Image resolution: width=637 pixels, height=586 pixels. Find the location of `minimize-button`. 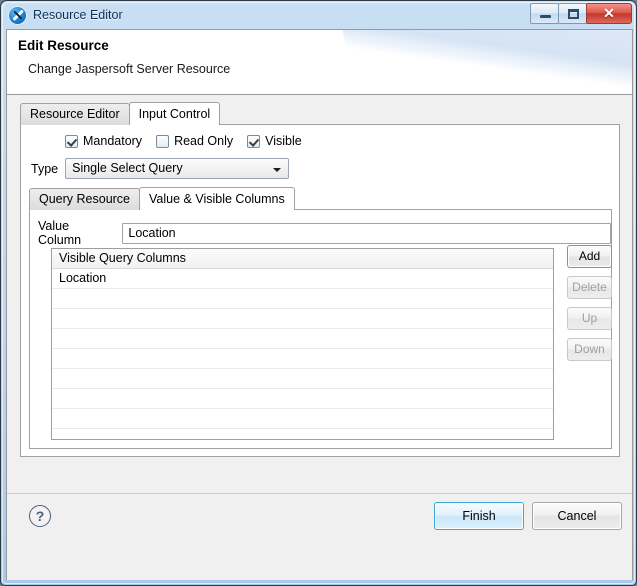

minimize-button is located at coordinates (544, 13).